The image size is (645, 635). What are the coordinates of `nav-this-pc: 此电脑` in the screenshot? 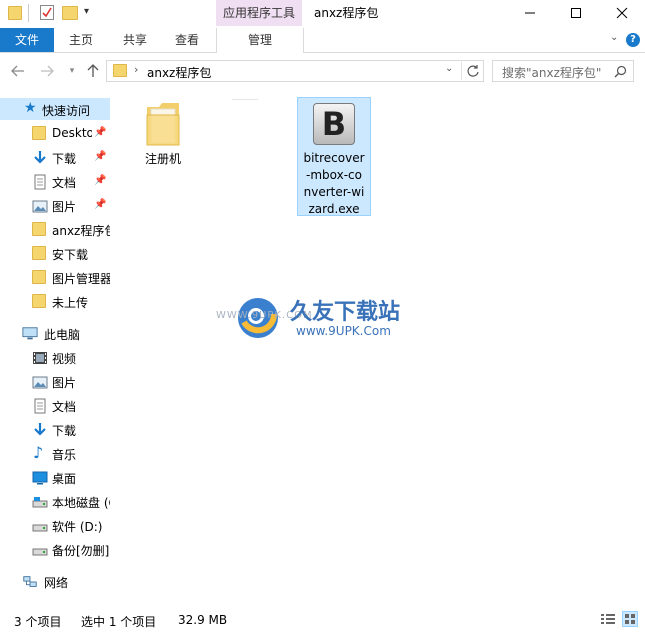 It's located at (55, 334).